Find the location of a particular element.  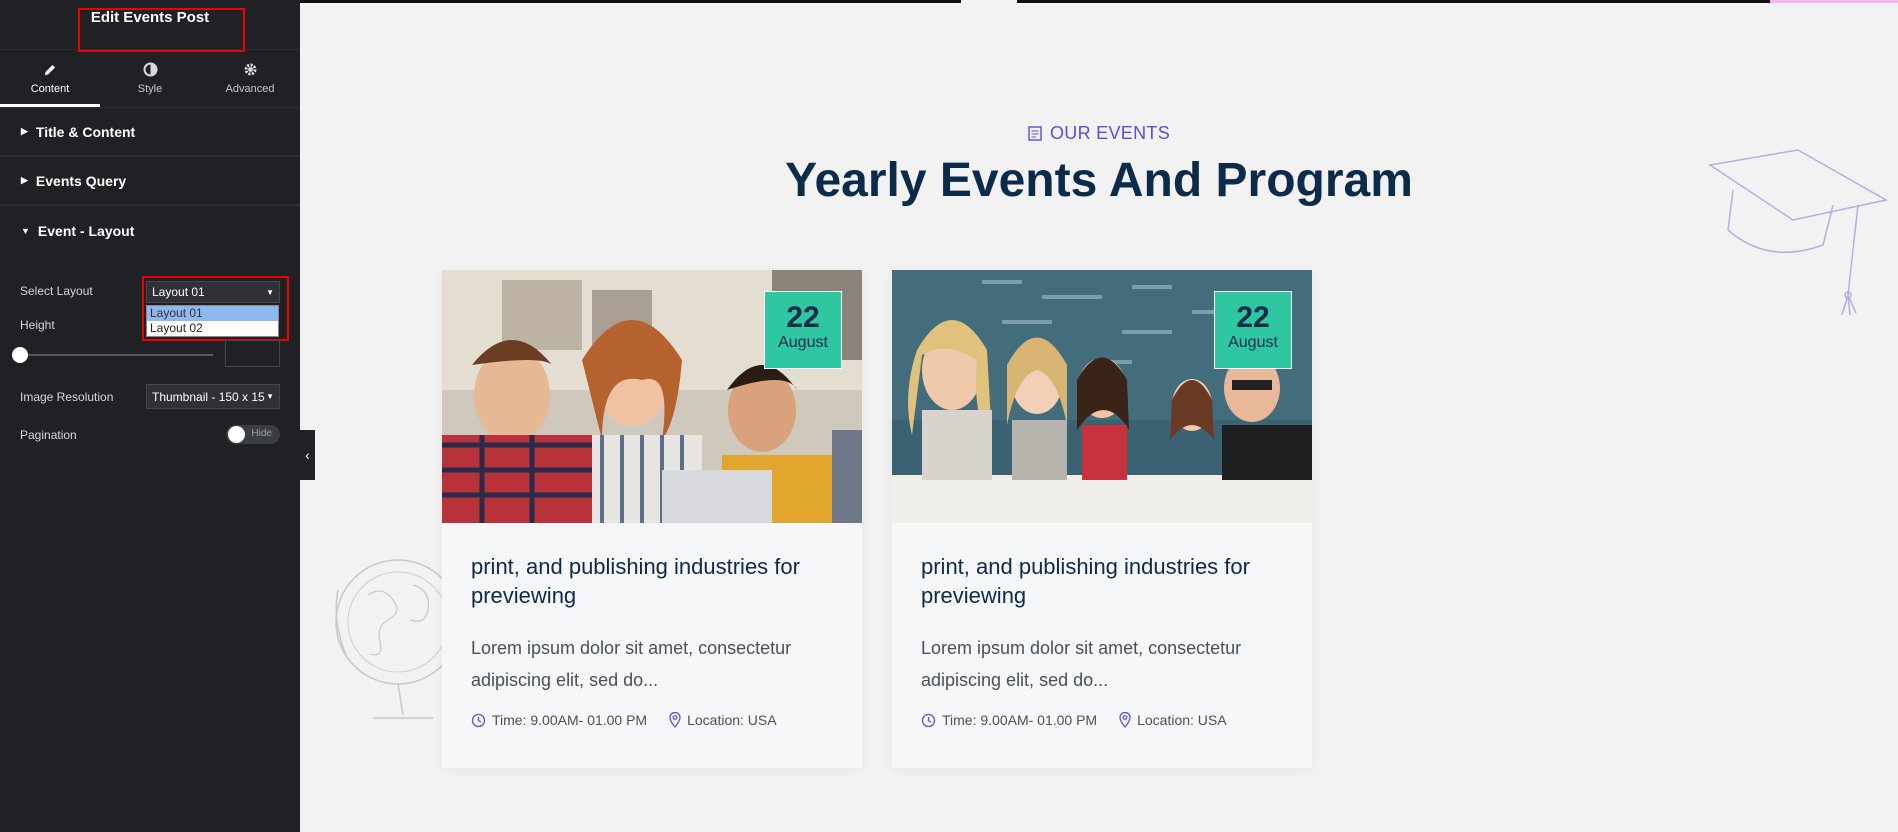

height-label: Height is located at coordinates (37, 325).